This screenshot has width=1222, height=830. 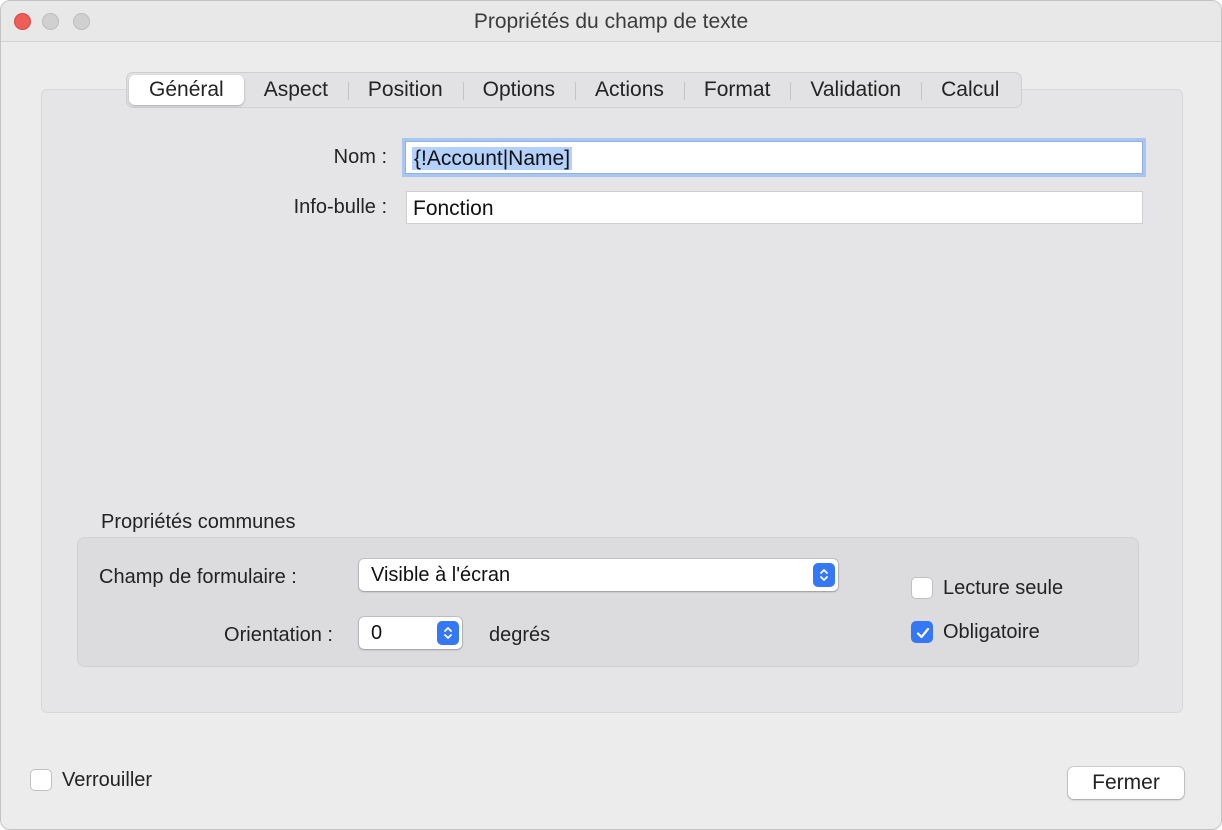 I want to click on required-label: Obligatoire, so click(x=991, y=632).